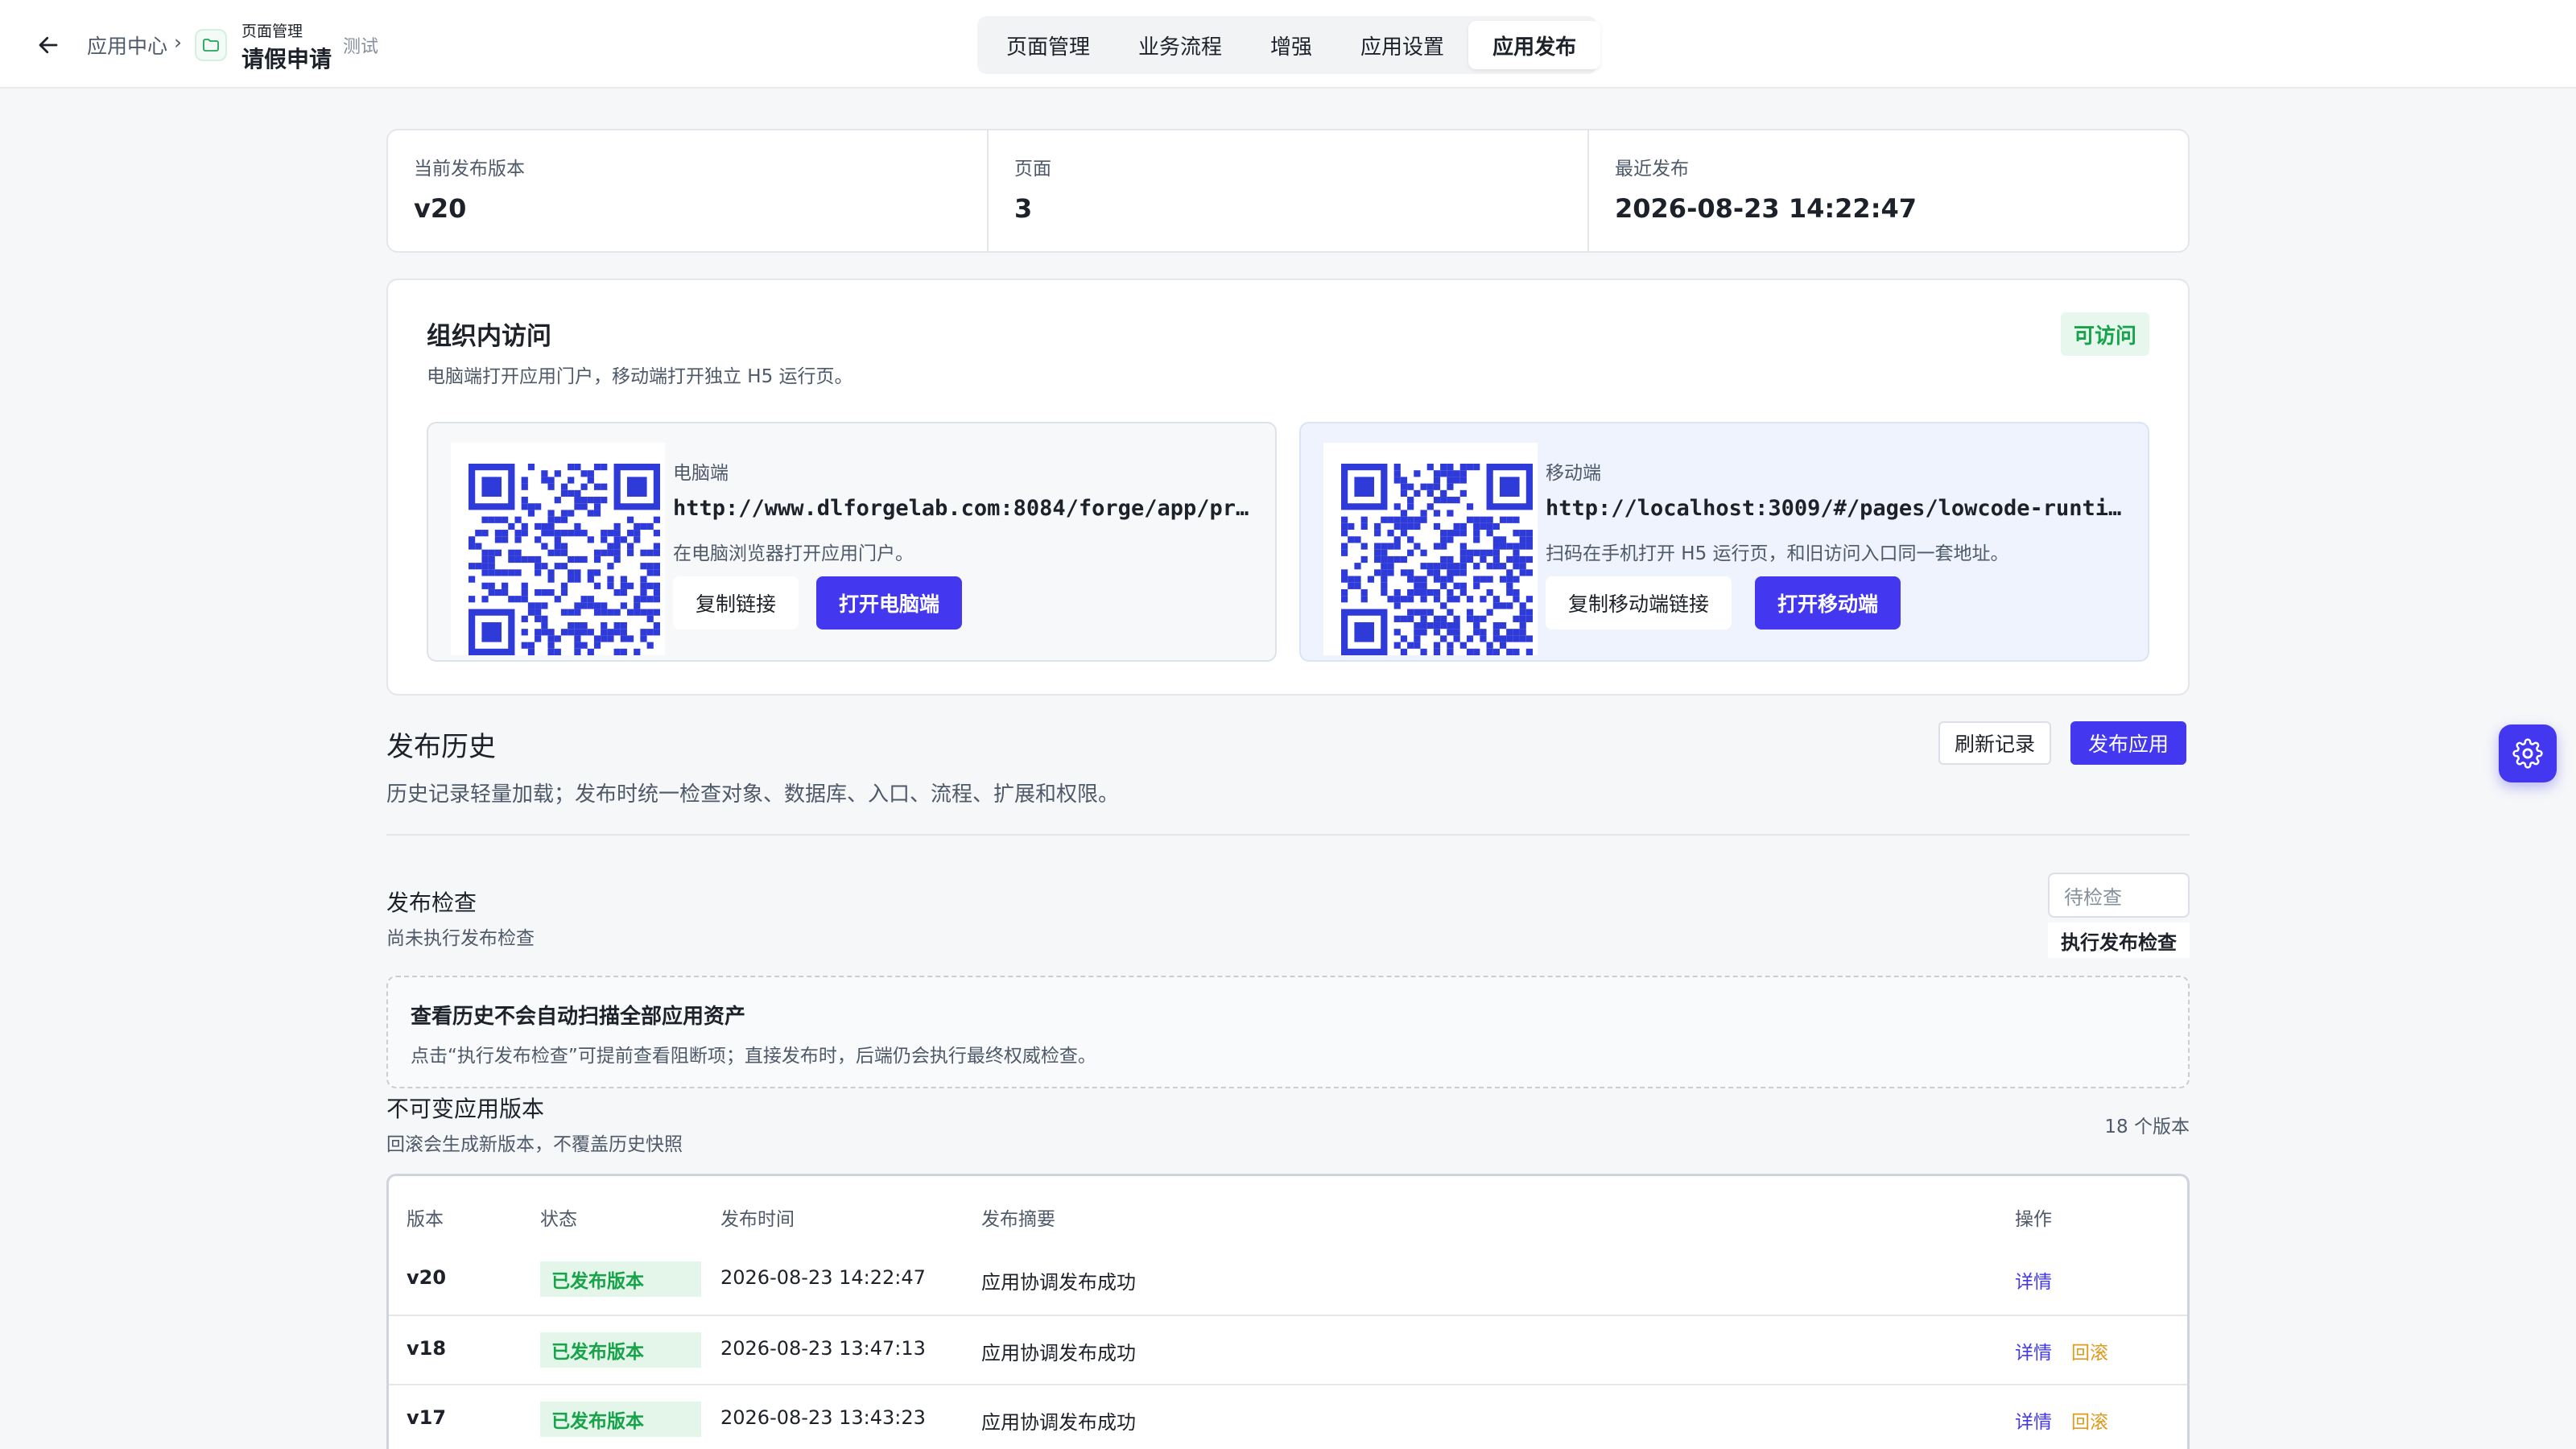 This screenshot has width=2576, height=1449. Describe the element at coordinates (753, 1056) in the screenshot. I see `notice-description: 点击“执行发布检查”可提前查看阻断项；直接发布时，后端仍会执行最终权威检查。` at that location.